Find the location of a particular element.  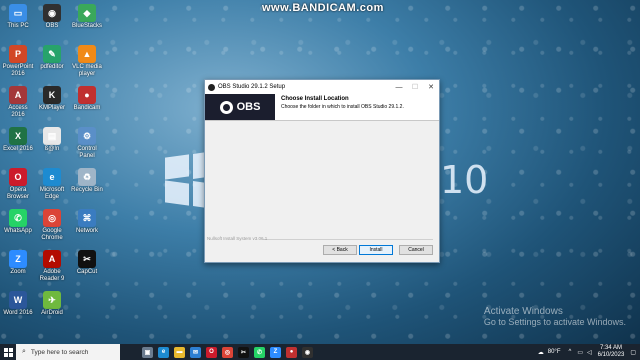

desktop-icon: ◉ OBS is located at coordinates (52, 17).